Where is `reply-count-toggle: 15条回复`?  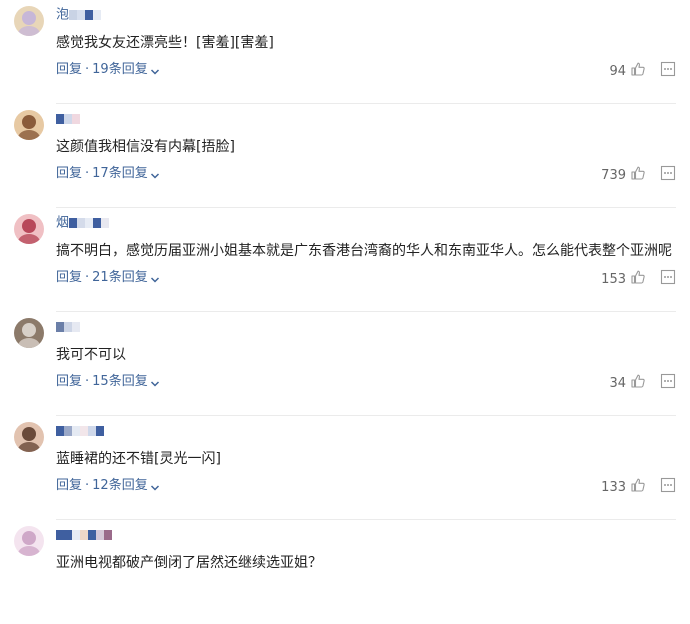
reply-count-toggle: 15条回复 is located at coordinates (126, 381).